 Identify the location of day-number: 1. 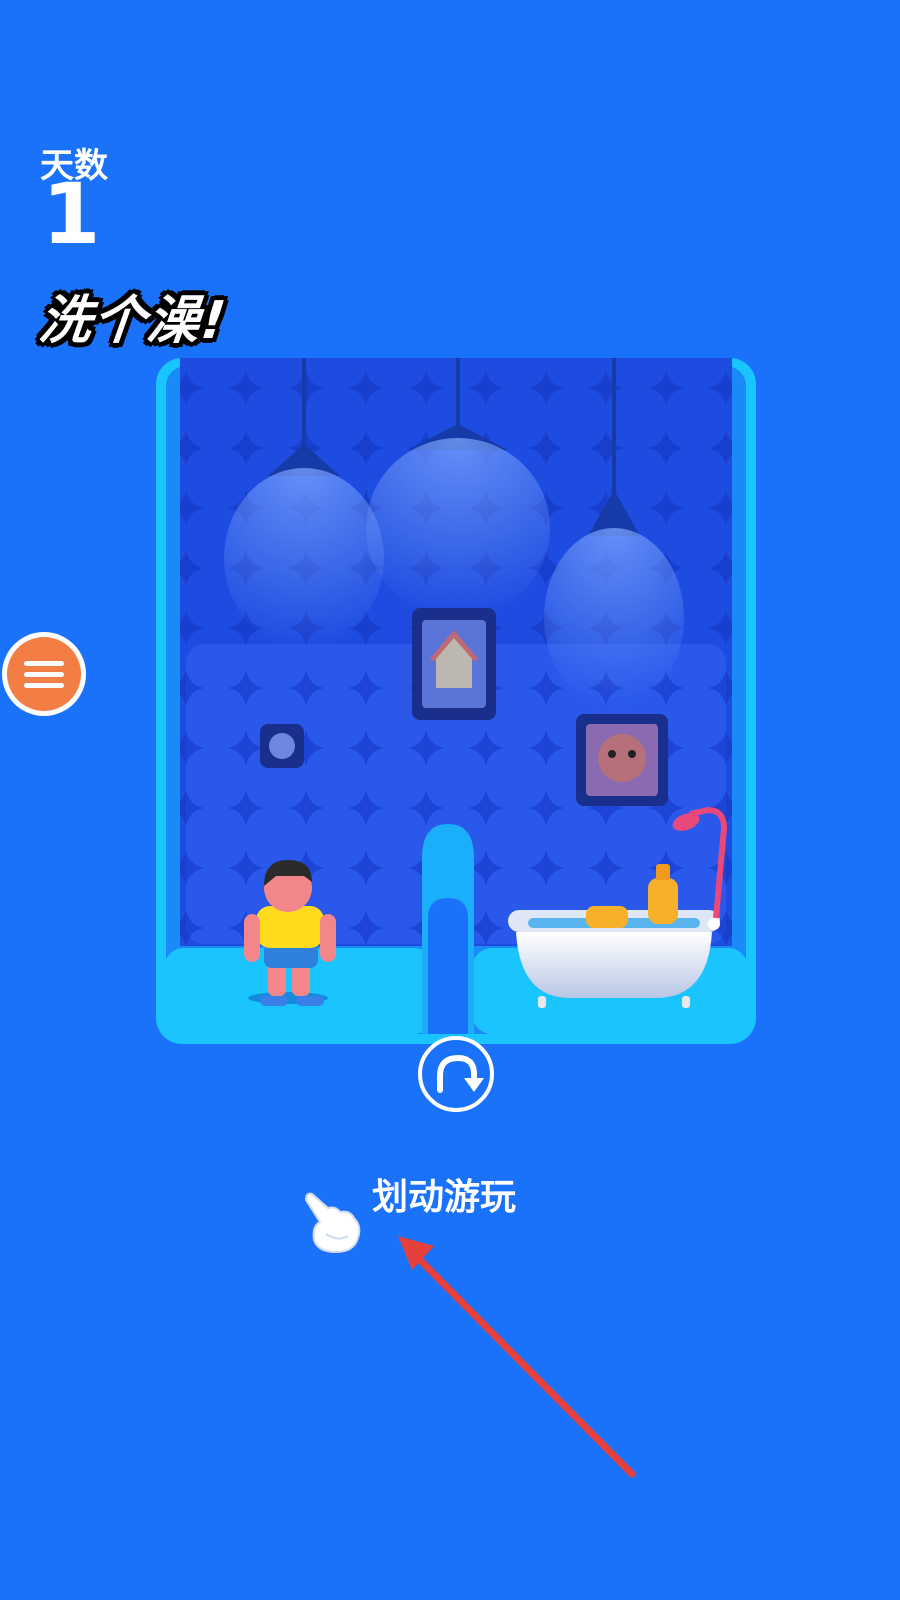
(71, 214).